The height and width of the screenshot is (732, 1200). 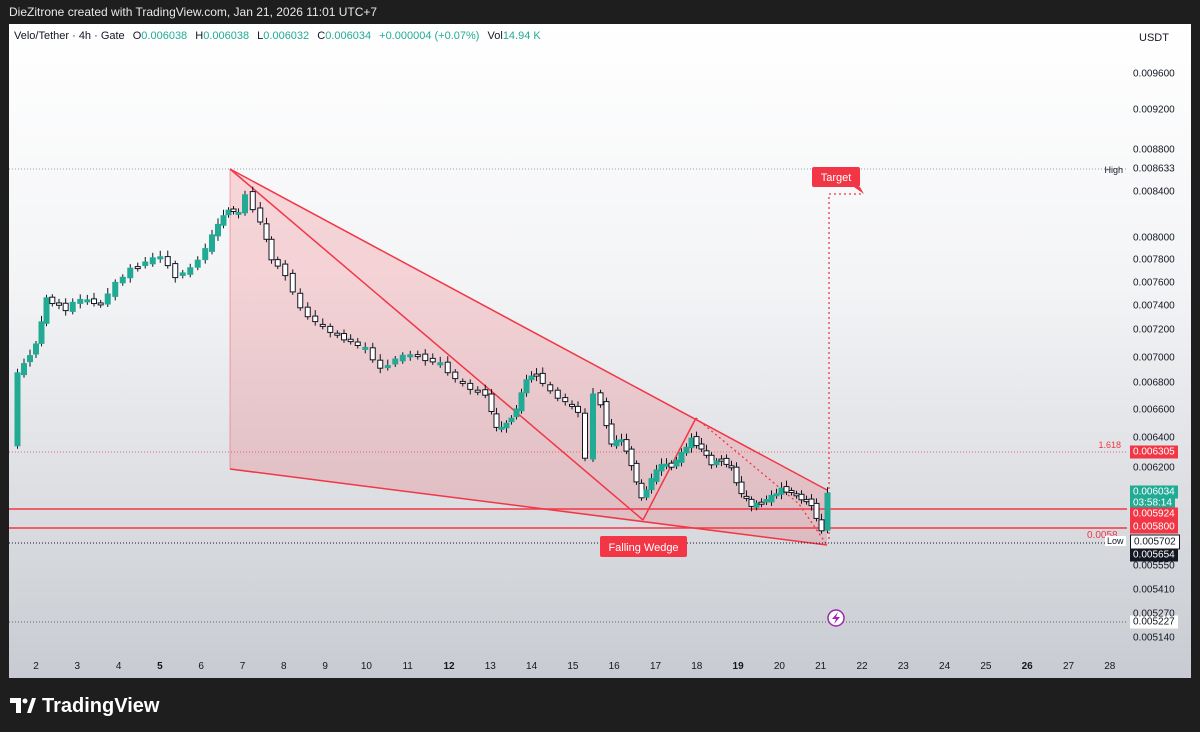 What do you see at coordinates (137, 36) in the screenshot?
I see `open-key: O` at bounding box center [137, 36].